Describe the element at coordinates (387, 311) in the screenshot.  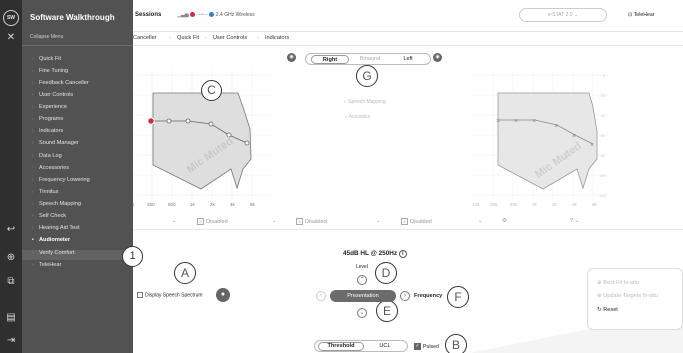
I see `callout-e: E` at that location.